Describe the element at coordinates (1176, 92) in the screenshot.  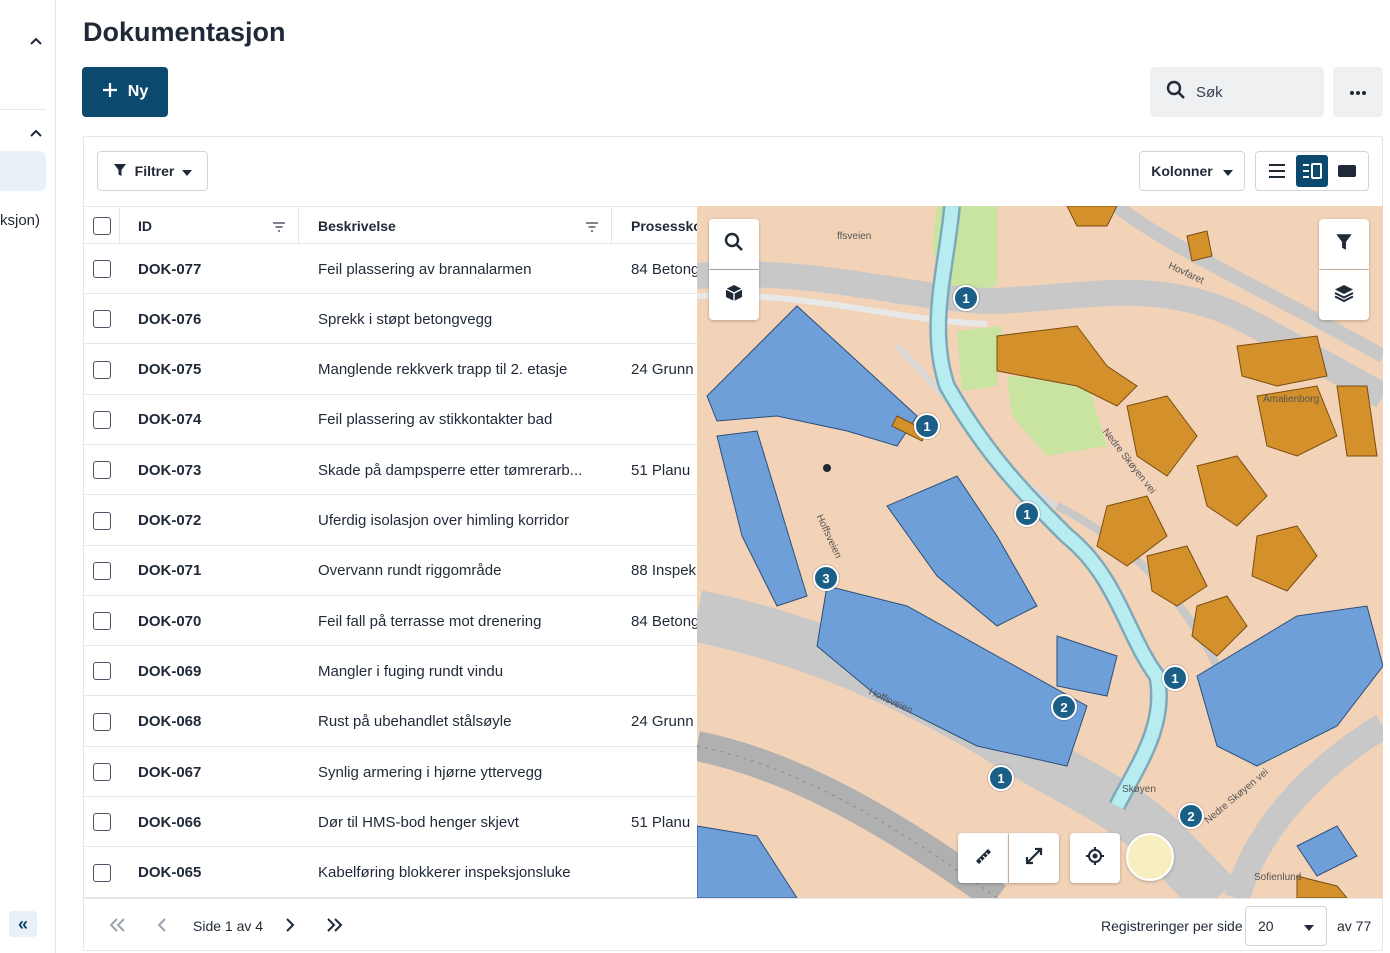
I see `search-icon` at that location.